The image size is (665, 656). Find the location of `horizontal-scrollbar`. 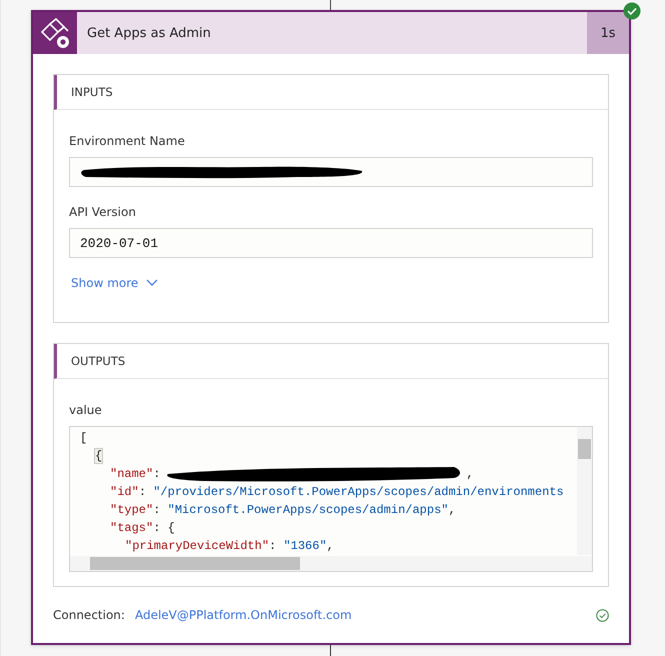

horizontal-scrollbar is located at coordinates (331, 563).